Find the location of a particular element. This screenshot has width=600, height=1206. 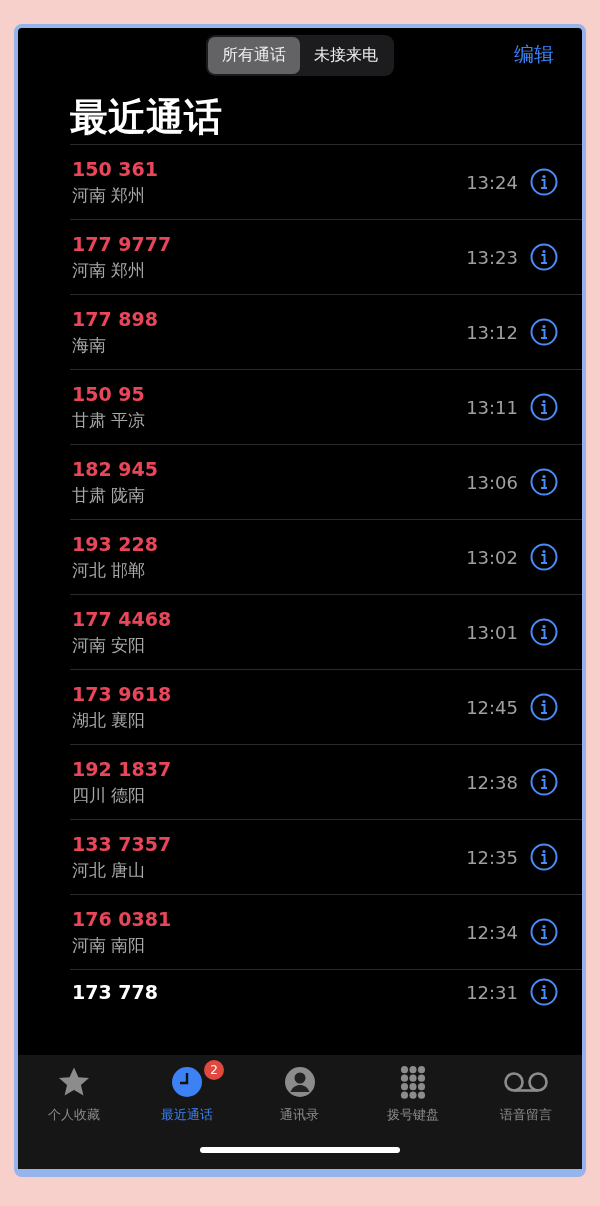

clock-icon is located at coordinates (187, 1082).